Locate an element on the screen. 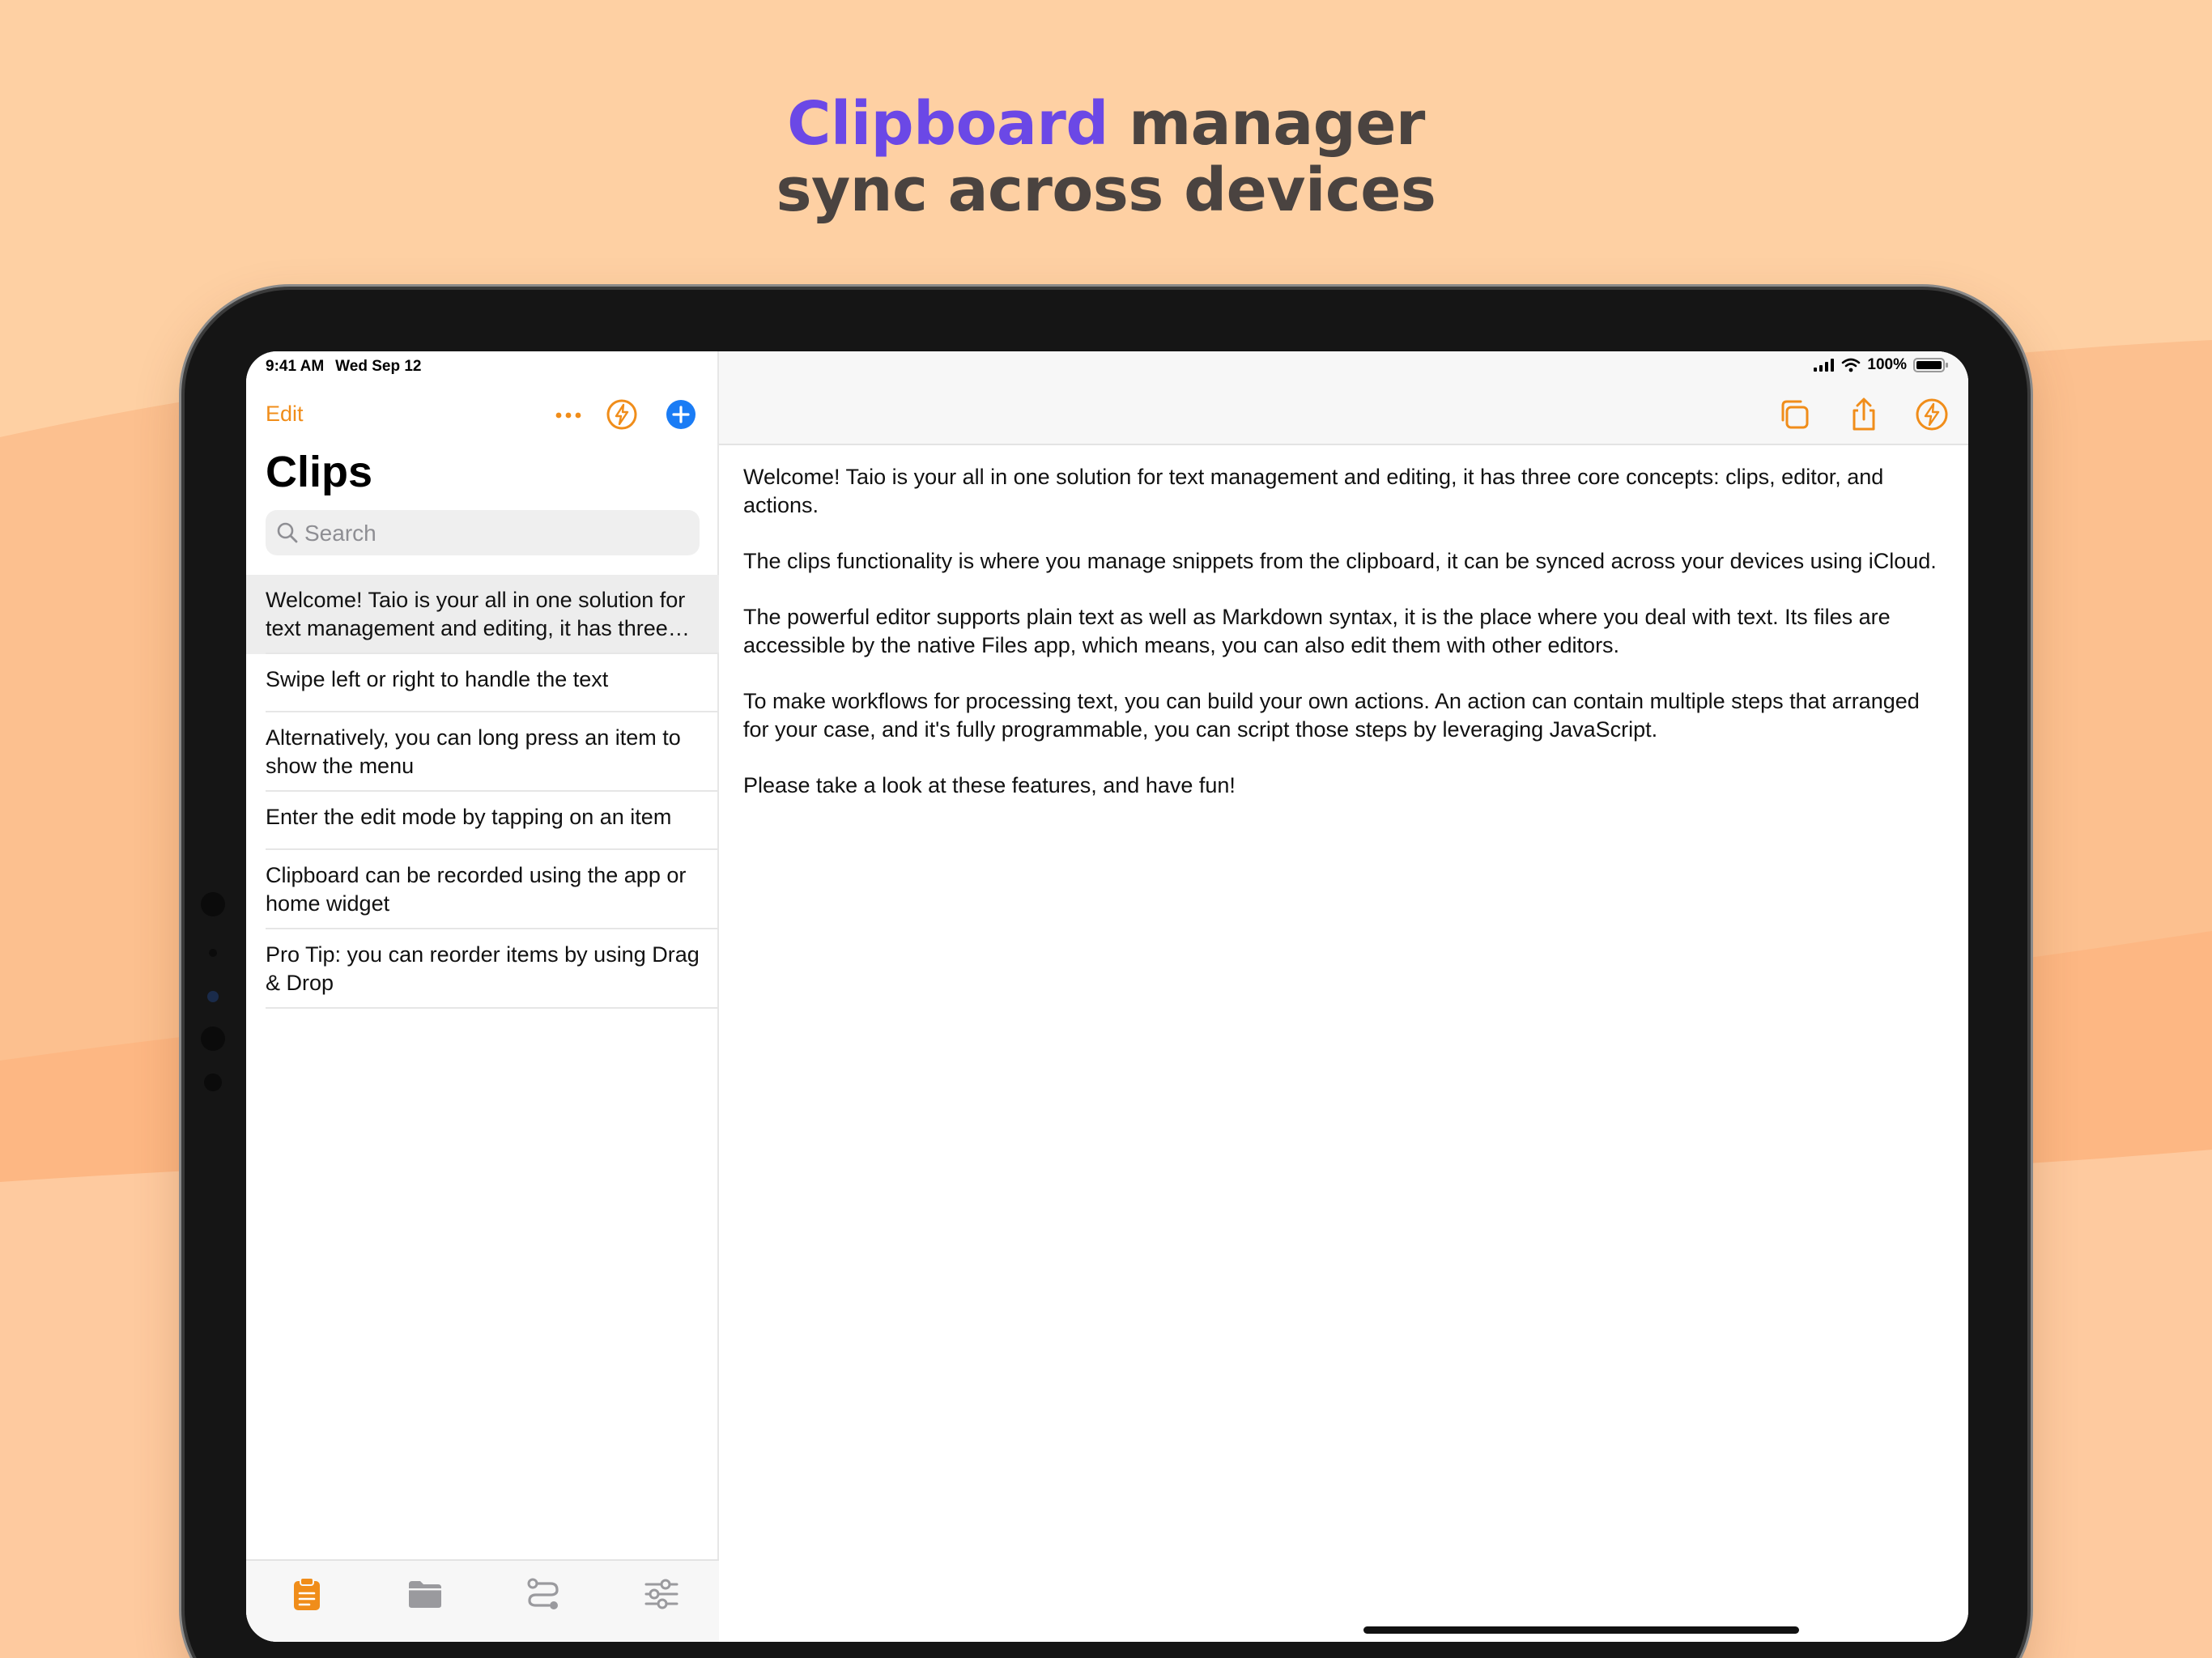 This screenshot has height=1658, width=2212. headline-accent: Clipboard is located at coordinates (948, 124).